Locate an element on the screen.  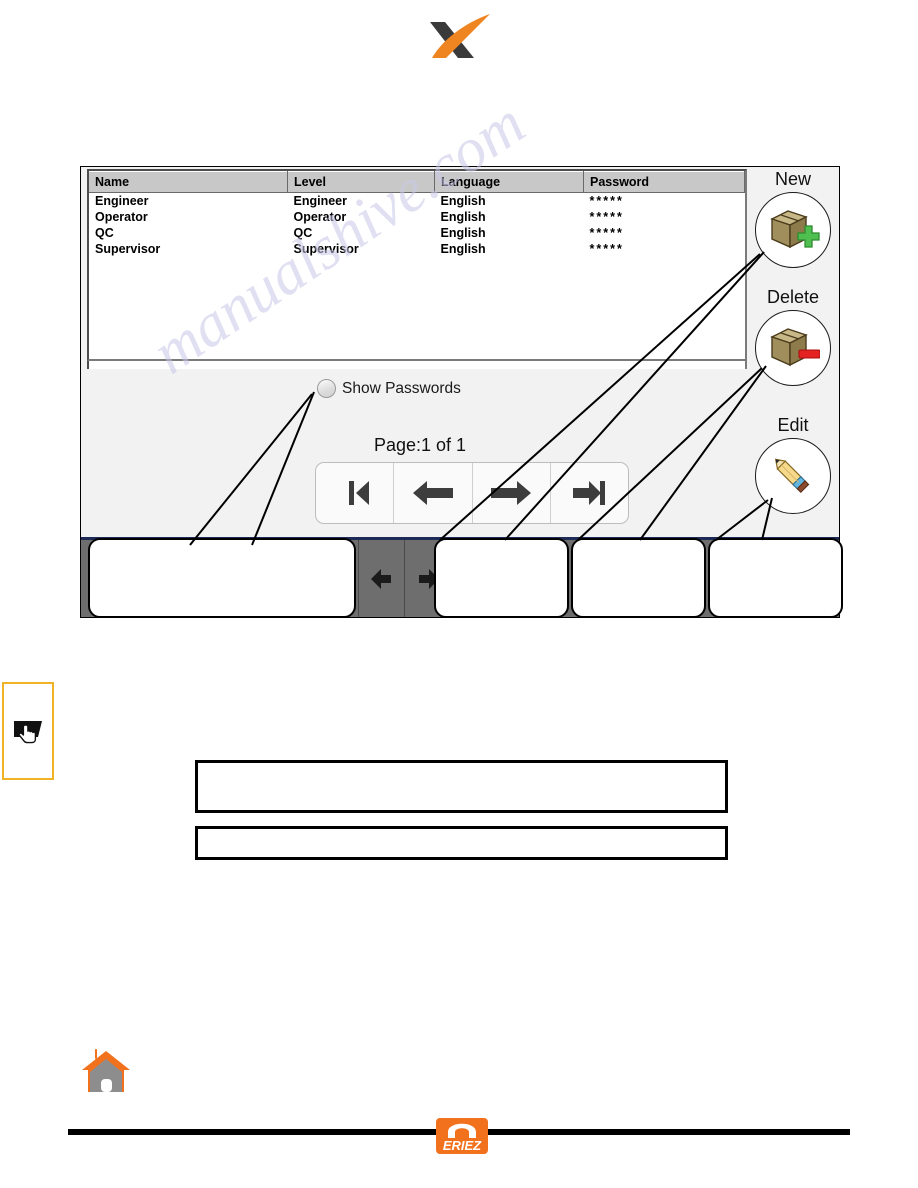
new-button is located at coordinates (793, 230).